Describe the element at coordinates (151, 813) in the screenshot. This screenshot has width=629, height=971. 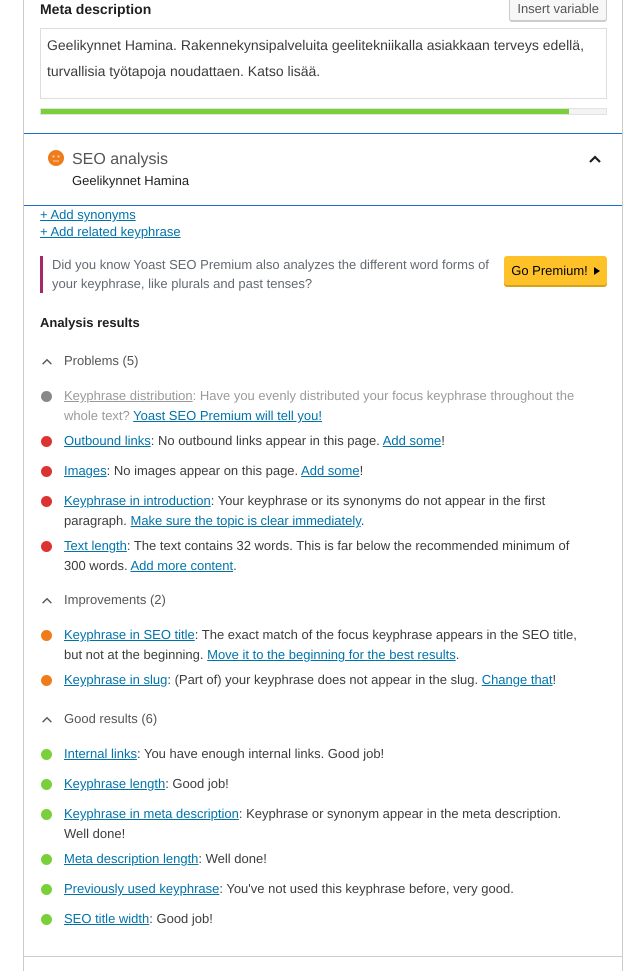
I see `result-link: Keyphrase in meta description` at that location.